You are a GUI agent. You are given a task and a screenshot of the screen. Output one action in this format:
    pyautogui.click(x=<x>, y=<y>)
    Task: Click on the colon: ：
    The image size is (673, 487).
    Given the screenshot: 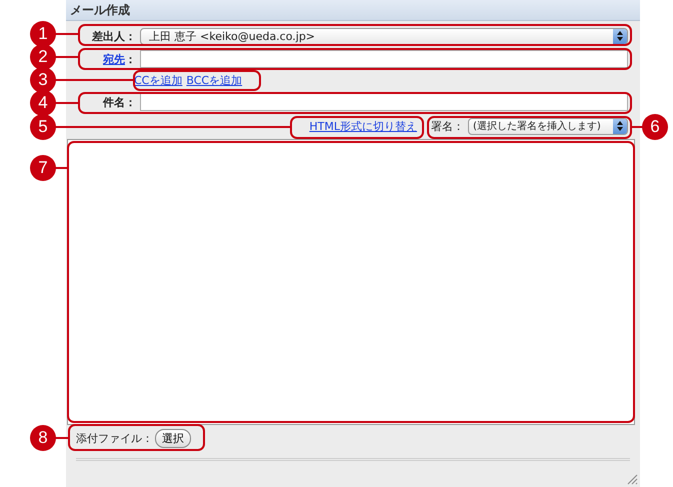 What is the action you would take?
    pyautogui.click(x=130, y=59)
    